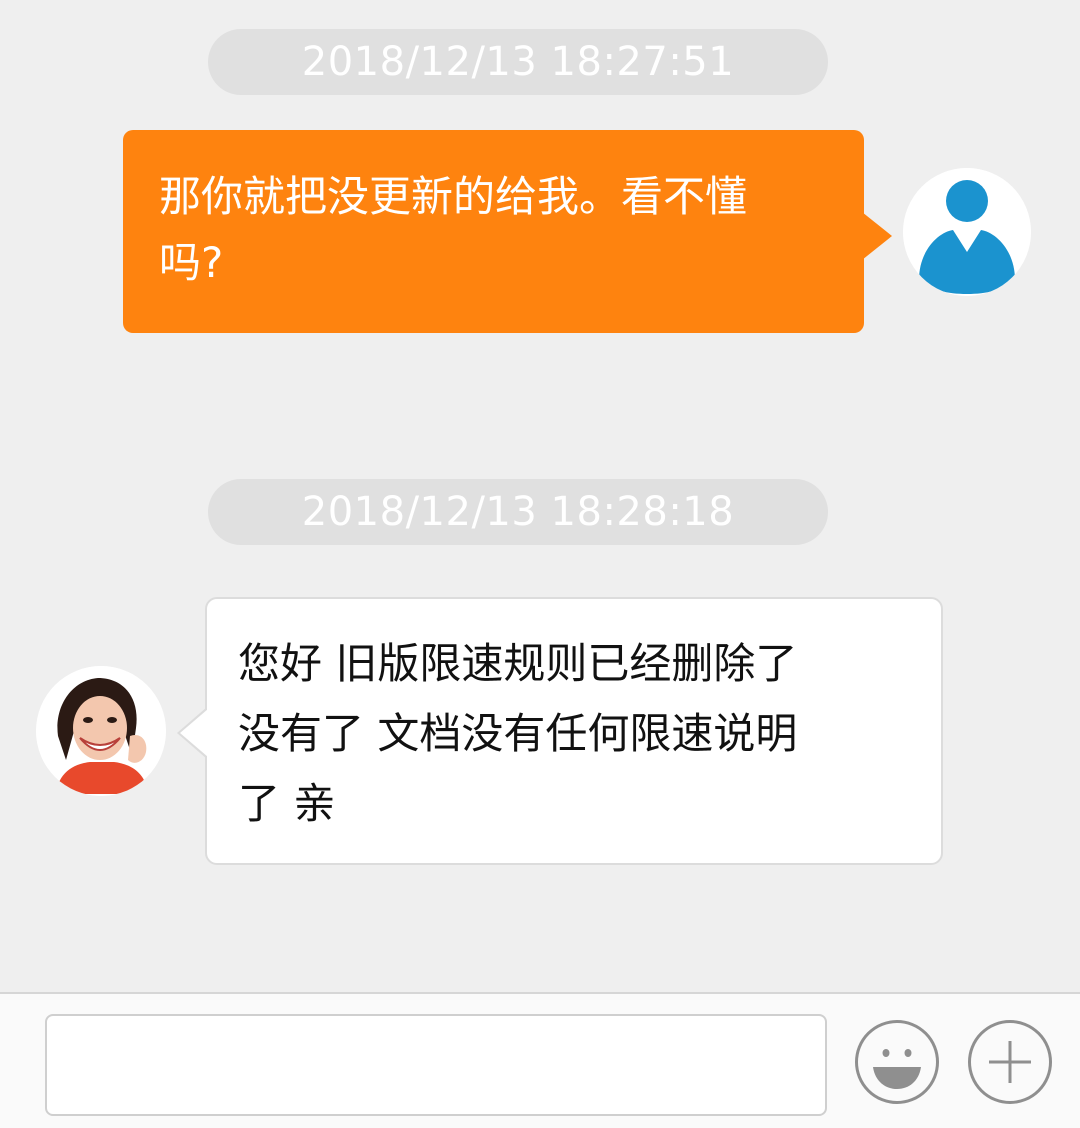 Image resolution: width=1080 pixels, height=1128 pixels. Describe the element at coordinates (436, 1065) in the screenshot. I see `message-input` at that location.